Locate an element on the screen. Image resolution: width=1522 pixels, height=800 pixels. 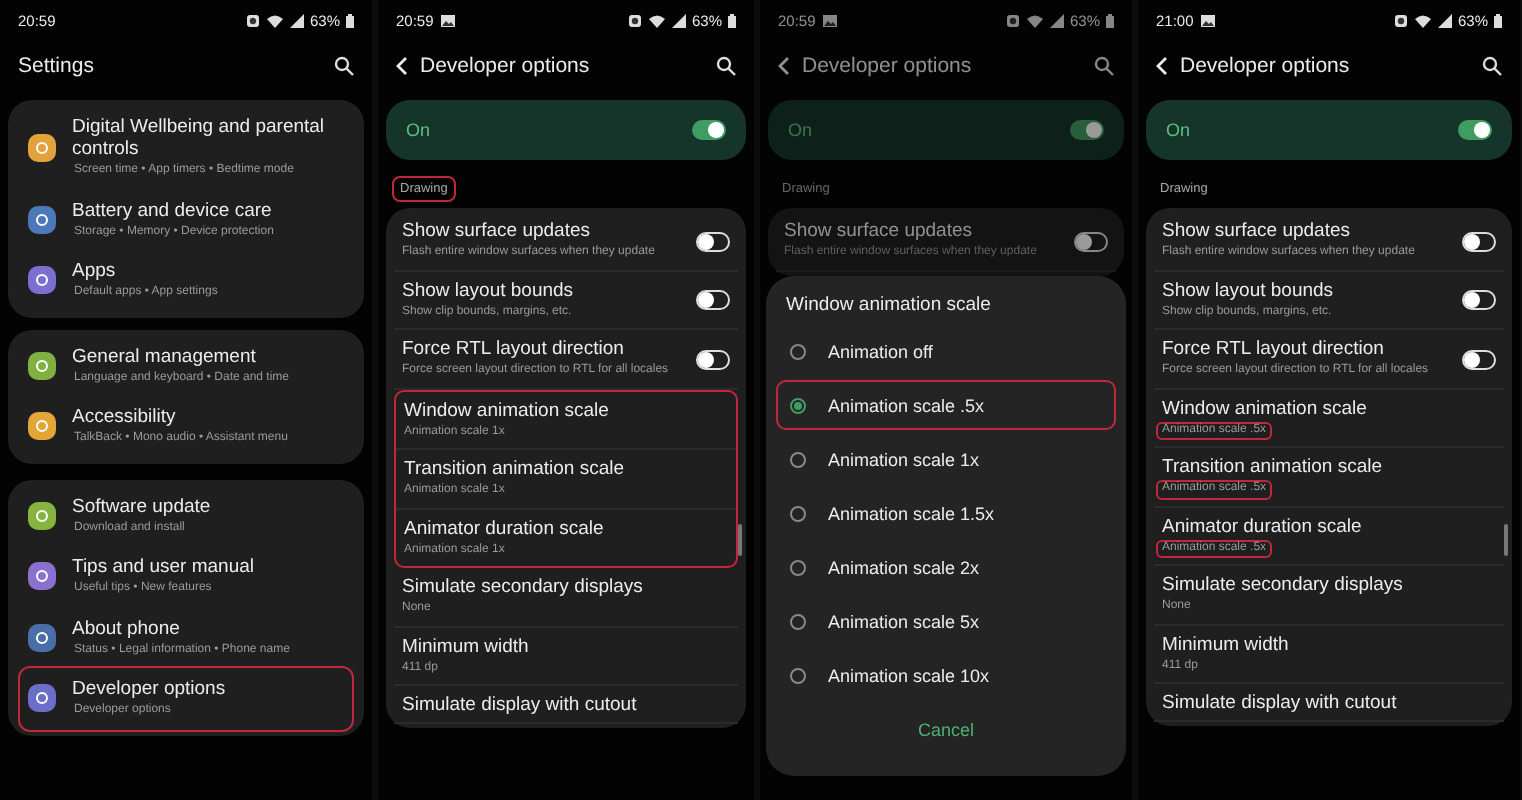
item-title: Developer options is located at coordinates (150, 689).